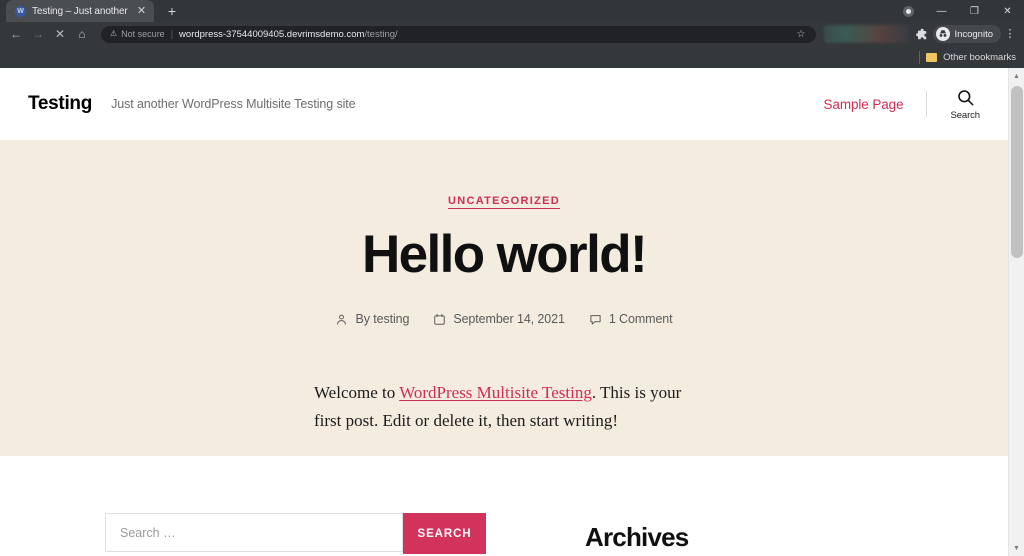 The height and width of the screenshot is (556, 1024). I want to click on post-body-lead: Welcome to, so click(357, 392).